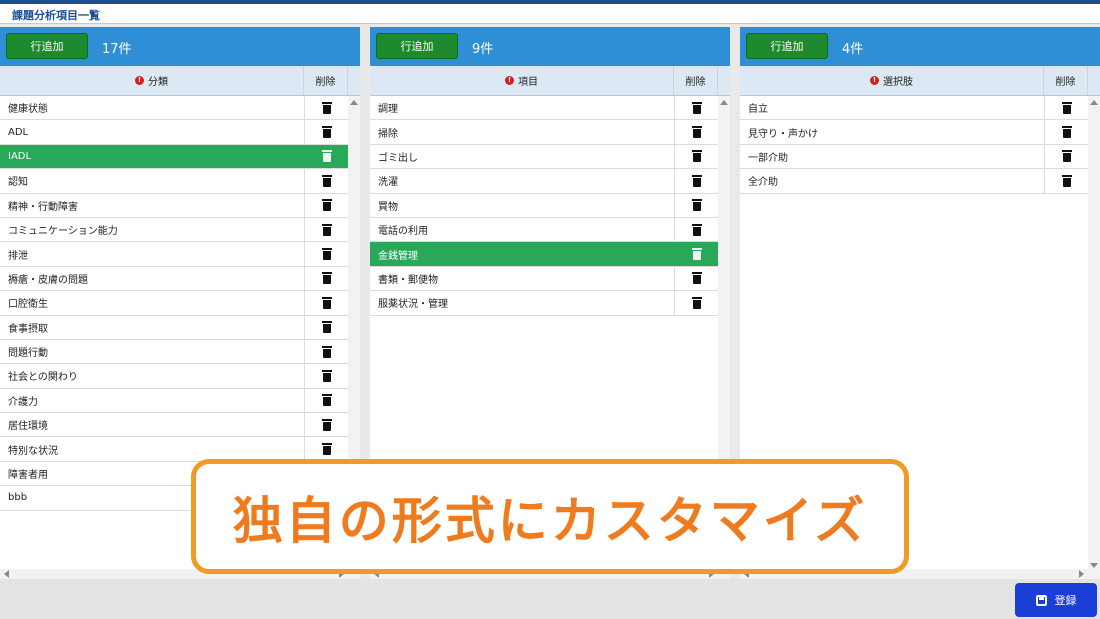 The image size is (1100, 619). What do you see at coordinates (550, 516) in the screenshot?
I see `callout-banner: 独自の形式にカスタマイズ` at bounding box center [550, 516].